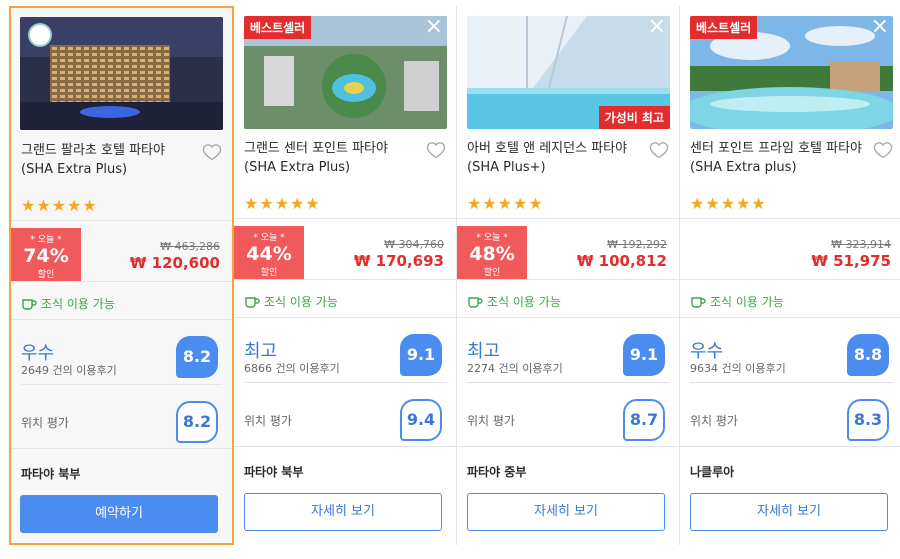 Image resolution: width=900 pixels, height=559 pixels. Describe the element at coordinates (492, 253) in the screenshot. I see `promo-badge: * 오늘 * 48% 할인` at that location.